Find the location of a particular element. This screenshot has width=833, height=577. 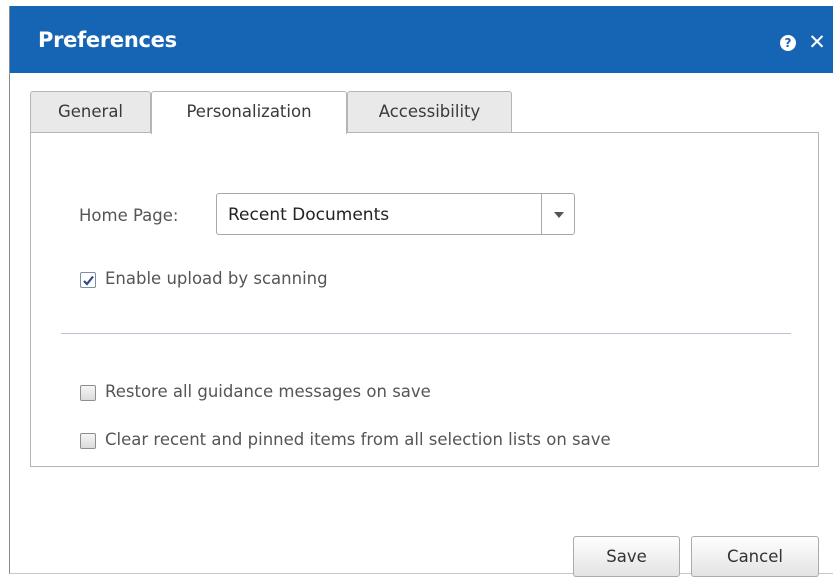

dialog-titlebar: Preferences ? ✕ is located at coordinates (421, 39).